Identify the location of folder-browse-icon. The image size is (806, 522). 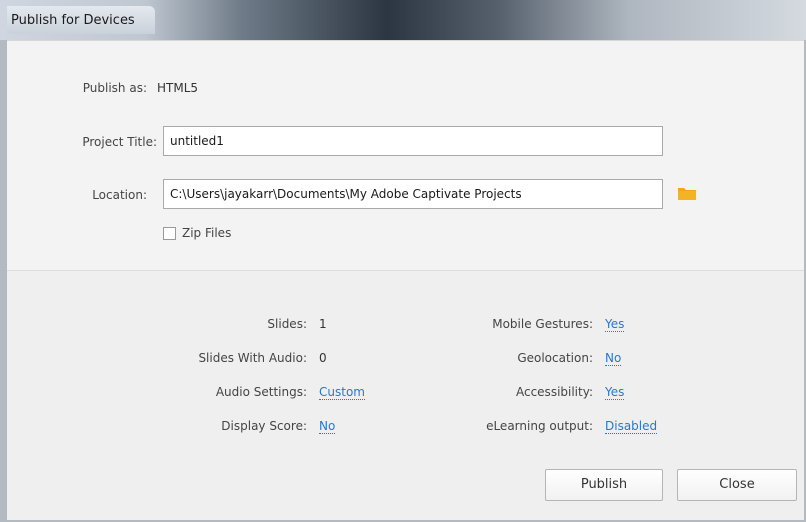
(687, 193).